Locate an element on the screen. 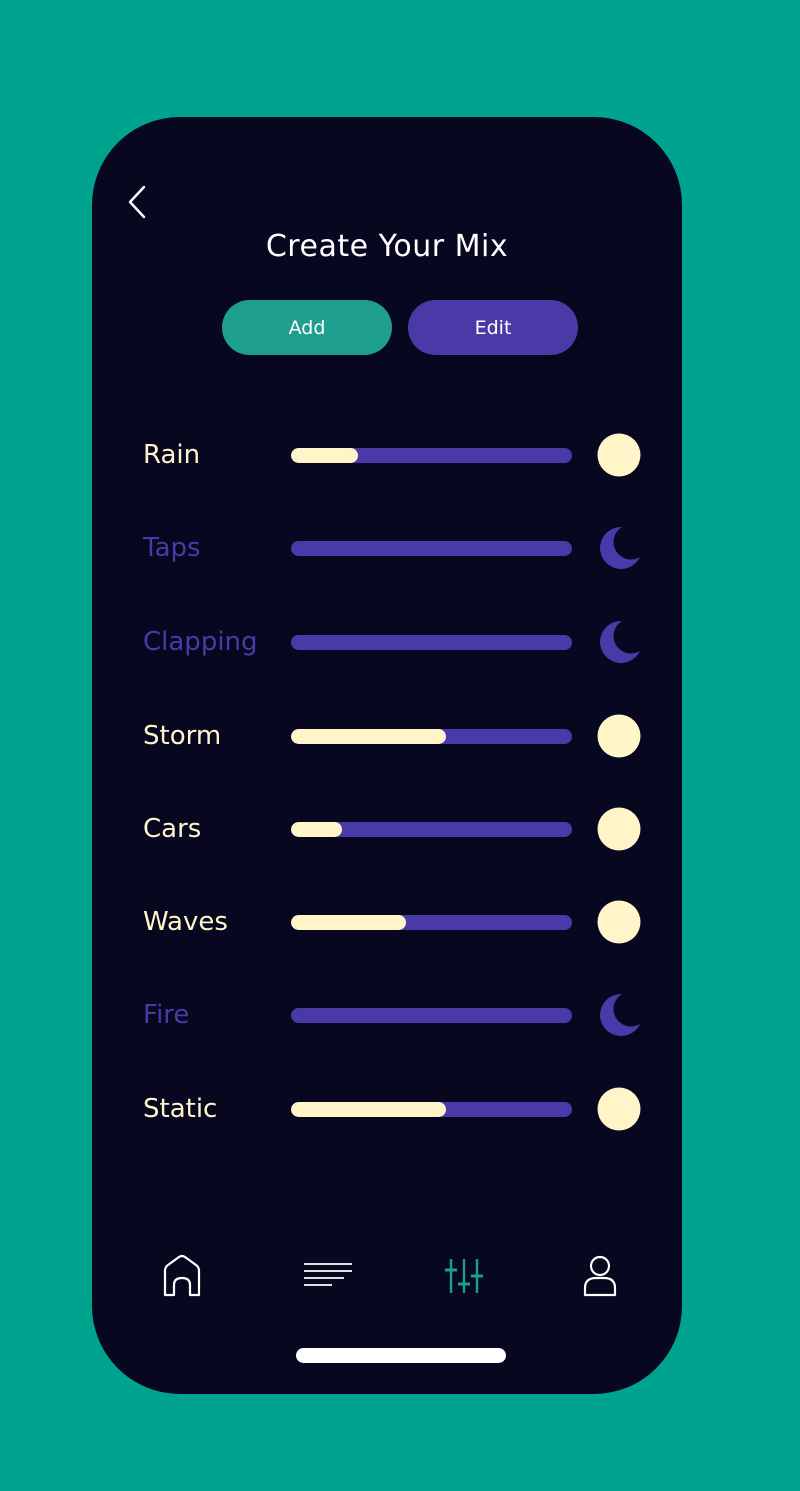 This screenshot has height=1491, width=800. page-title: Create Your Mix is located at coordinates (387, 246).